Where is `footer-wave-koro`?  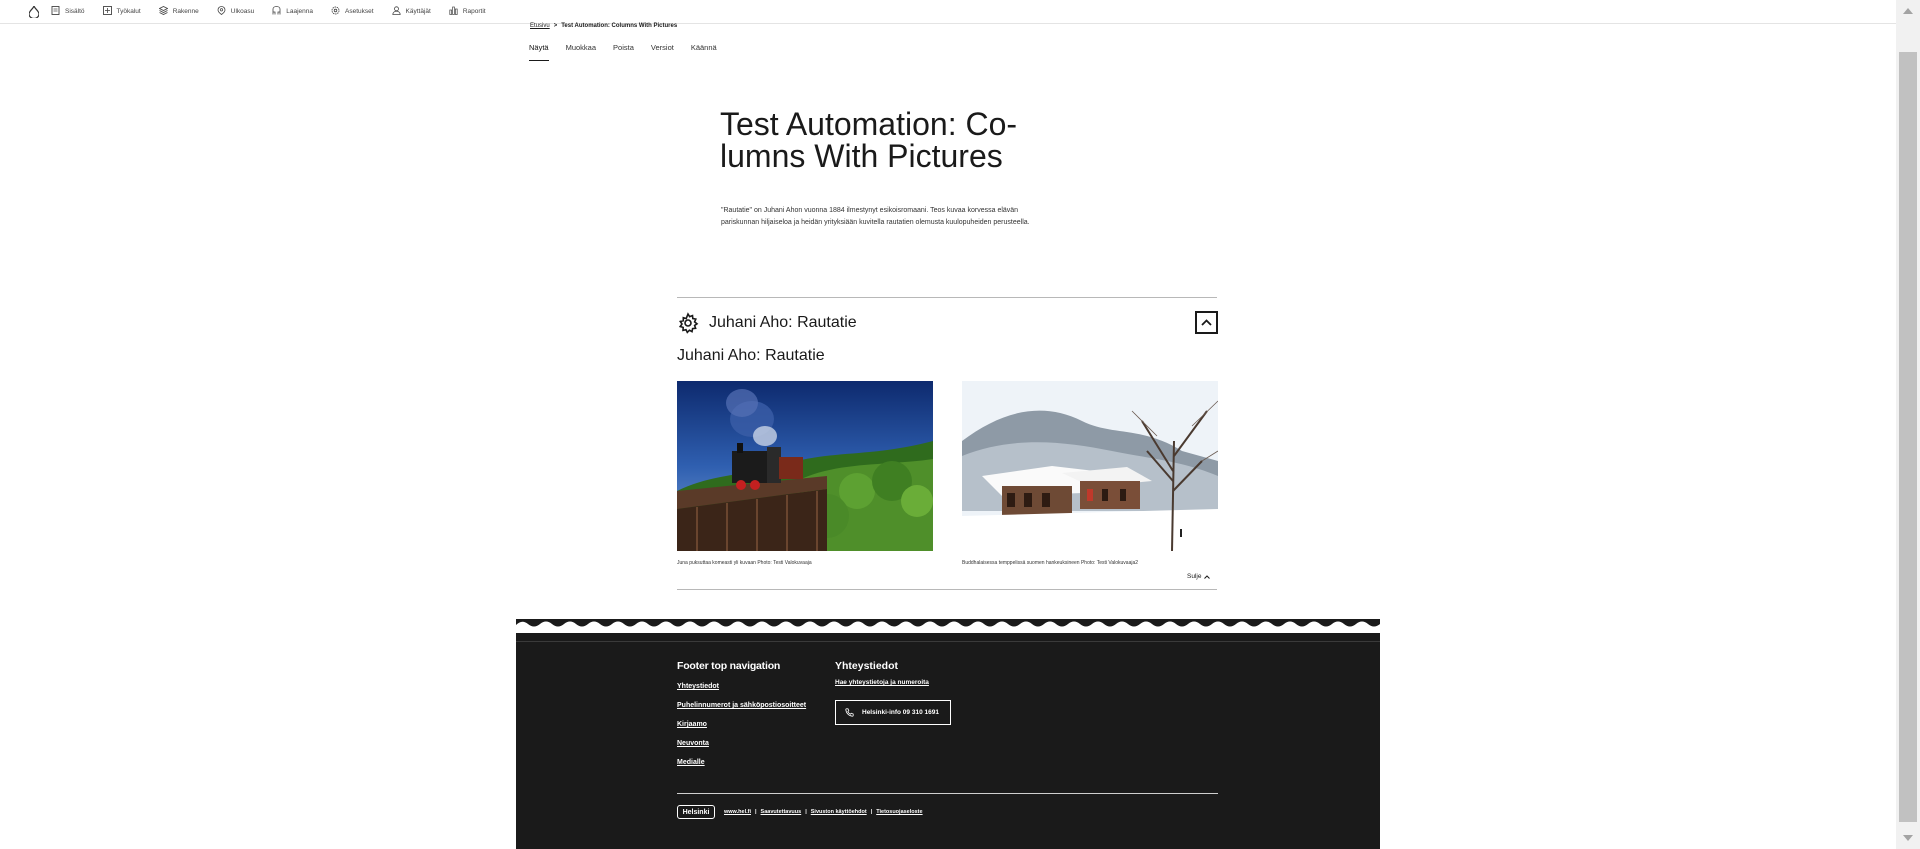 footer-wave-koro is located at coordinates (948, 627).